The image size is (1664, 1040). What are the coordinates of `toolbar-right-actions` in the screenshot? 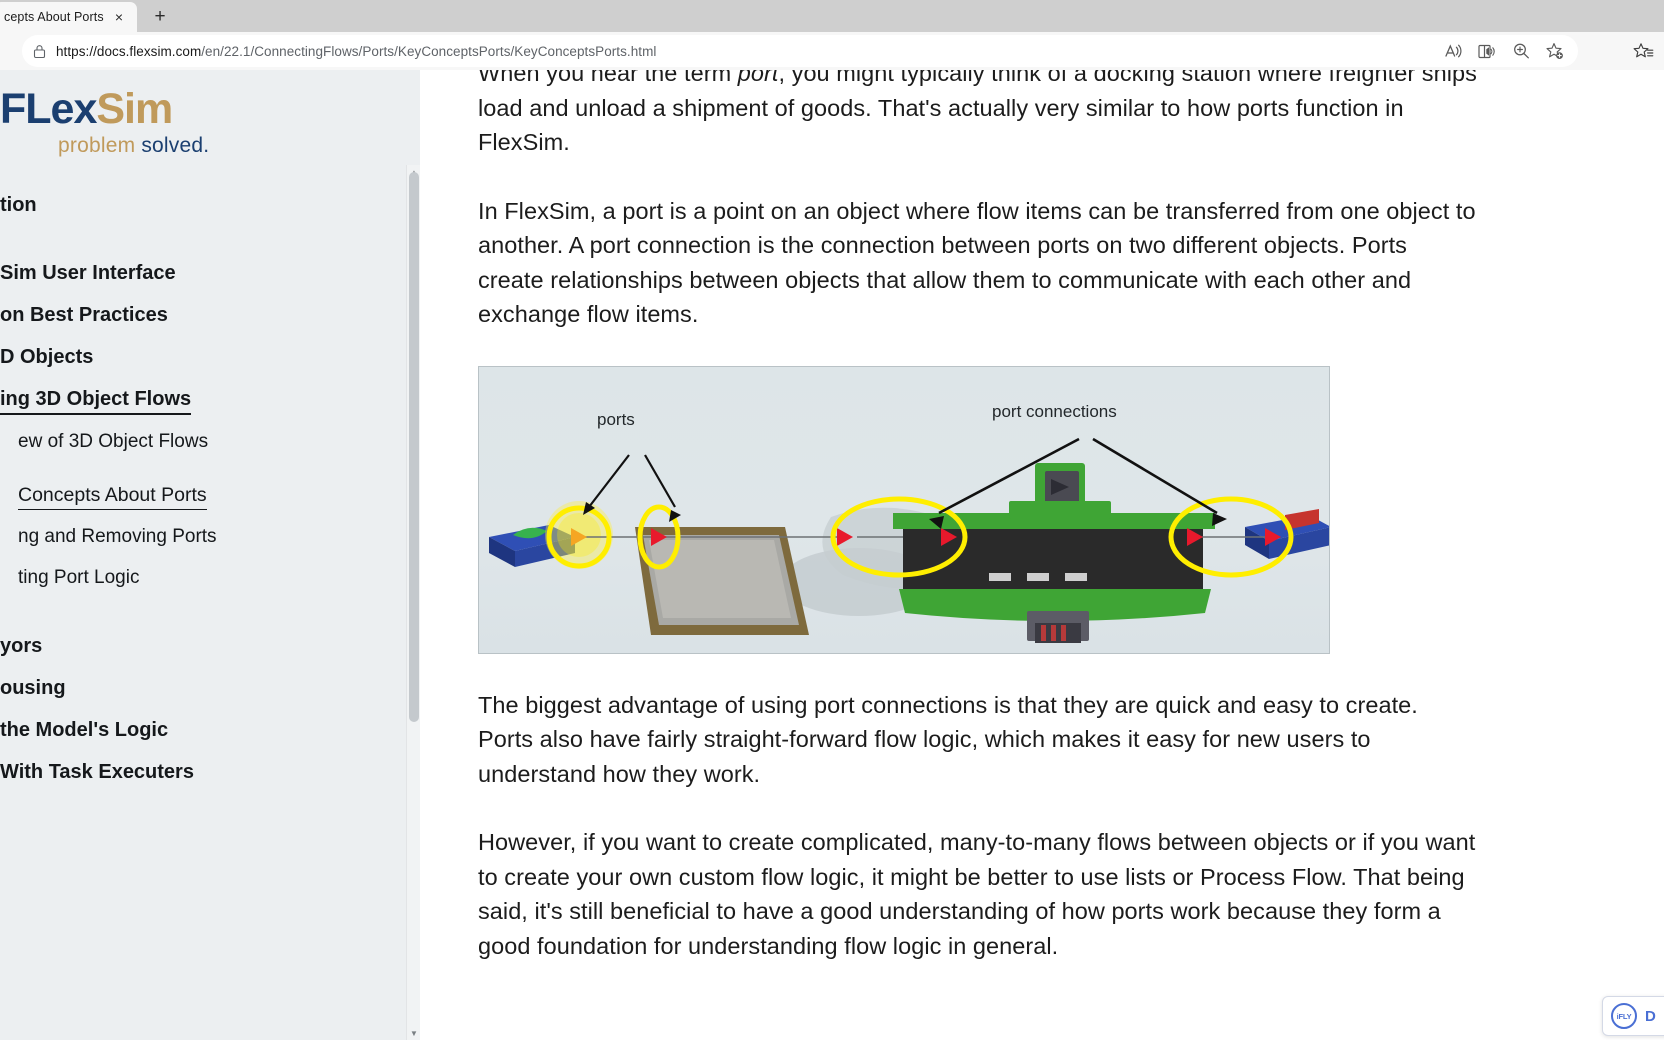 It's located at (1643, 51).